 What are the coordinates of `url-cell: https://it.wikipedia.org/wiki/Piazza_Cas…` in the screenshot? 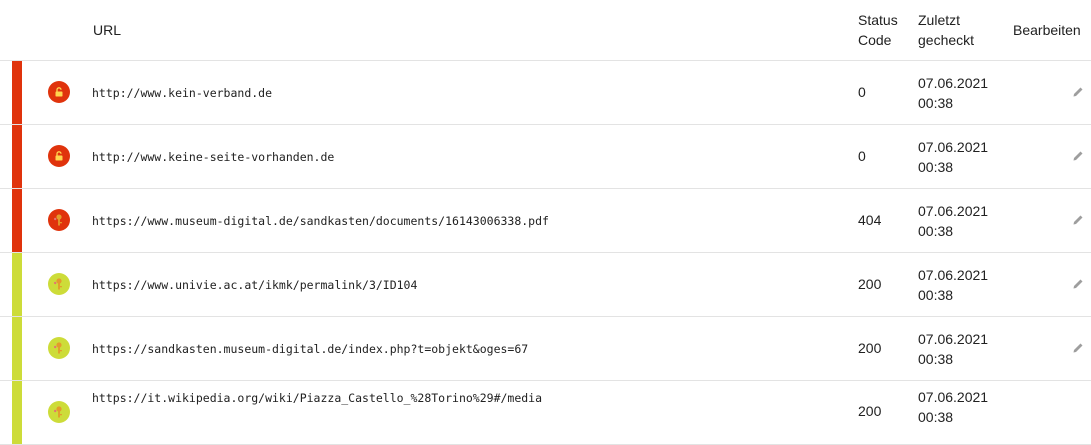 It's located at (317, 398).